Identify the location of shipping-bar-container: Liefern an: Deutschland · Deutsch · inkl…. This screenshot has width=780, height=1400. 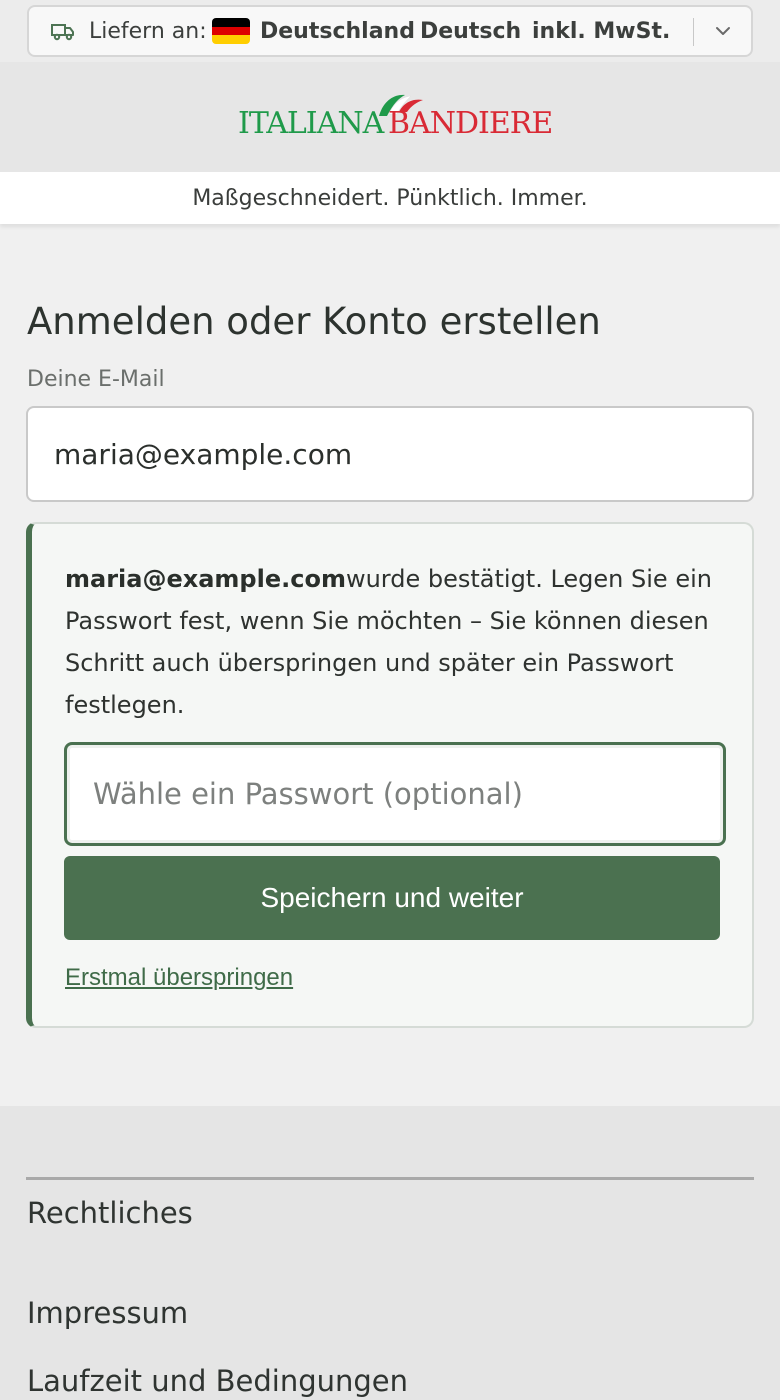
(390, 31).